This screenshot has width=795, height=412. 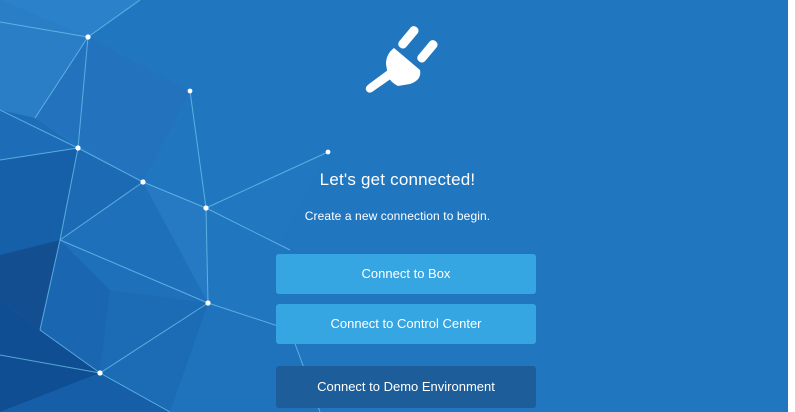 I want to click on connect-to-box-button: Connect to Box, so click(x=406, y=274).